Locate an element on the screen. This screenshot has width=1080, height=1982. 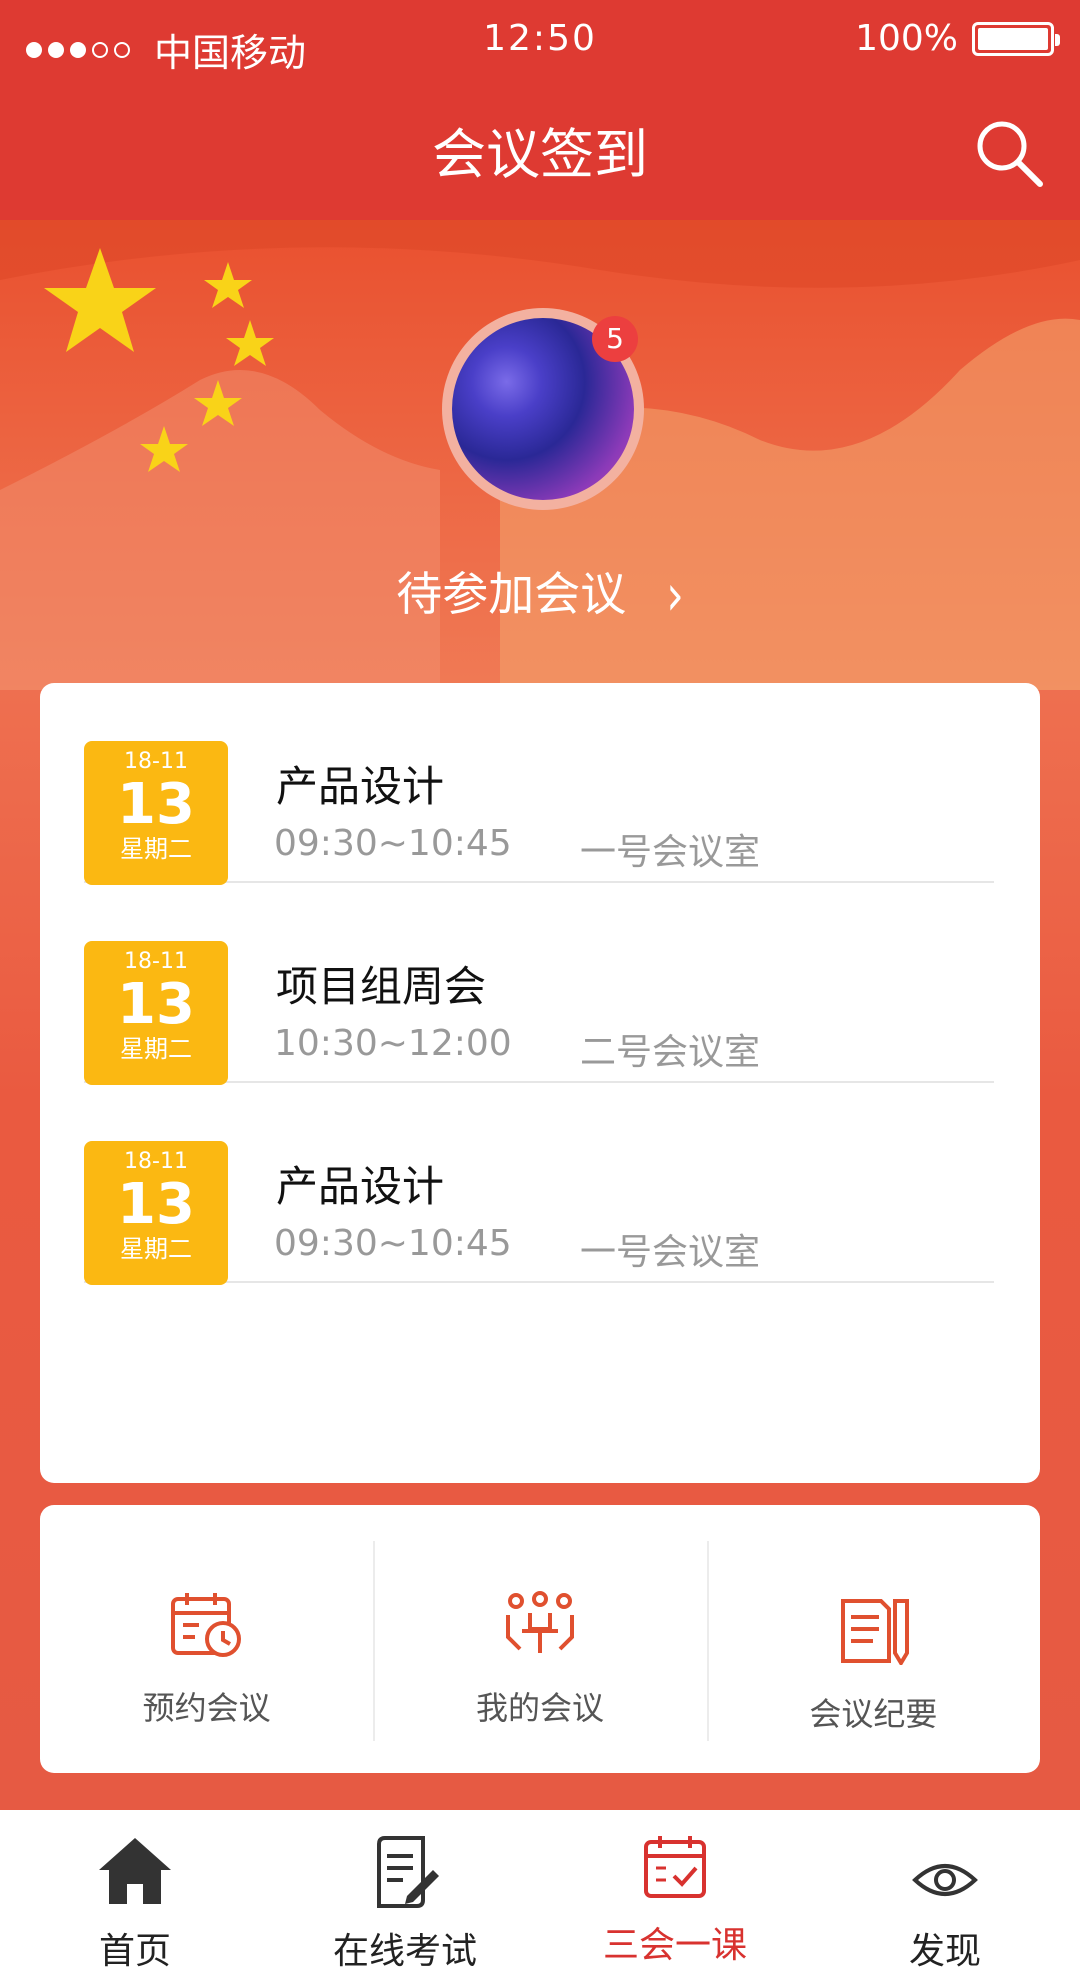
pending-meetings-link: 待参加会议 › is located at coordinates (540, 593).